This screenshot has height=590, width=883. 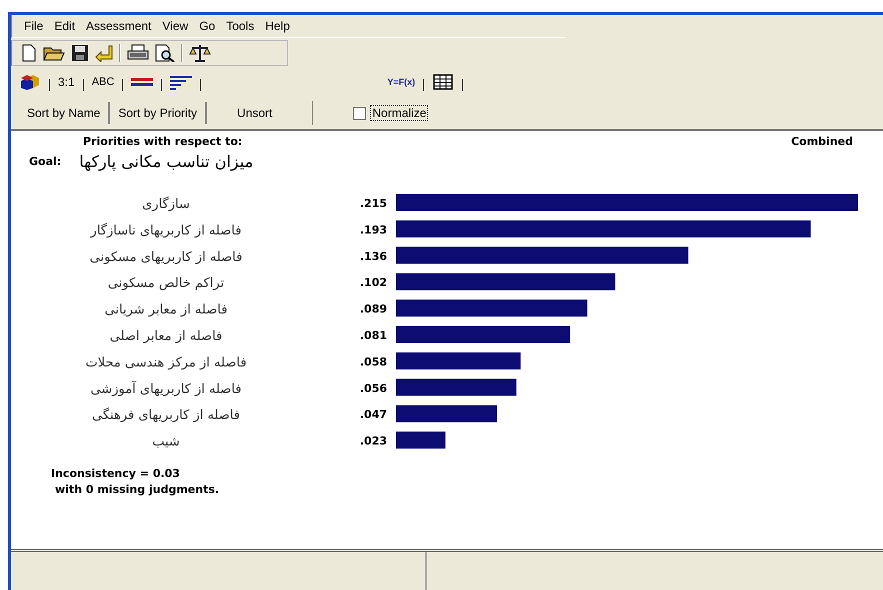 I want to click on category-label: فاصله از مرکز هندسی محلات, so click(x=166, y=362).